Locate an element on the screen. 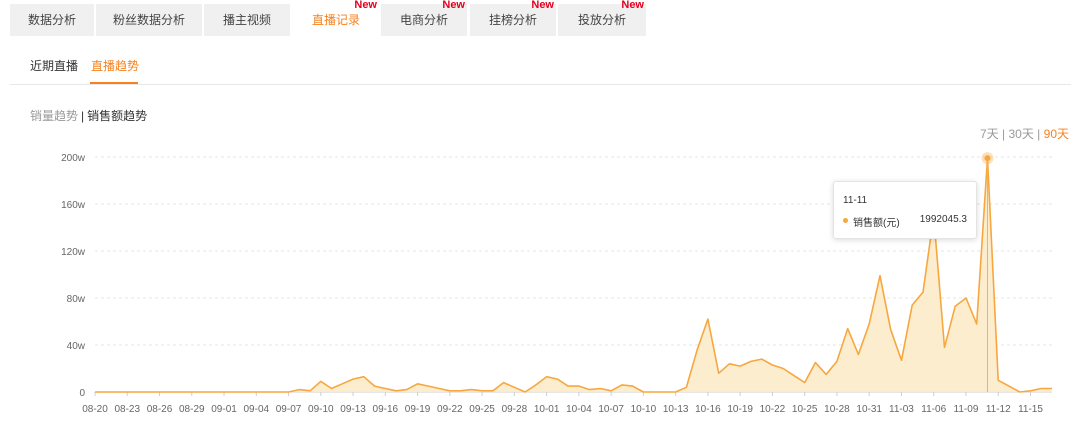  tooltip-series-name: 销售额(元) is located at coordinates (876, 223).